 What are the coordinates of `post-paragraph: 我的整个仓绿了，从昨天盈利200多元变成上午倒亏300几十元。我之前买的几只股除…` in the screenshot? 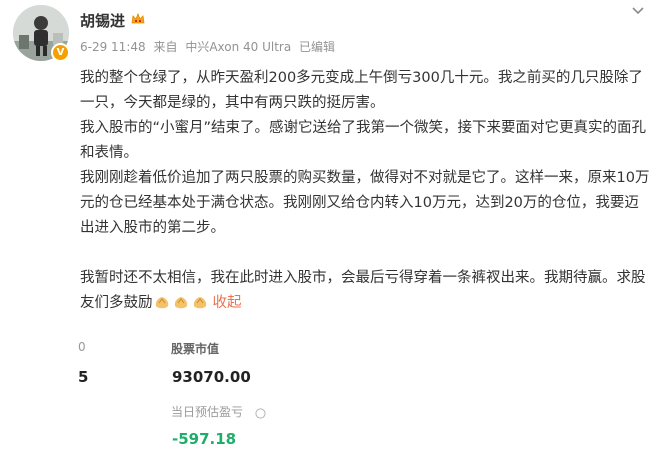 It's located at (361, 90).